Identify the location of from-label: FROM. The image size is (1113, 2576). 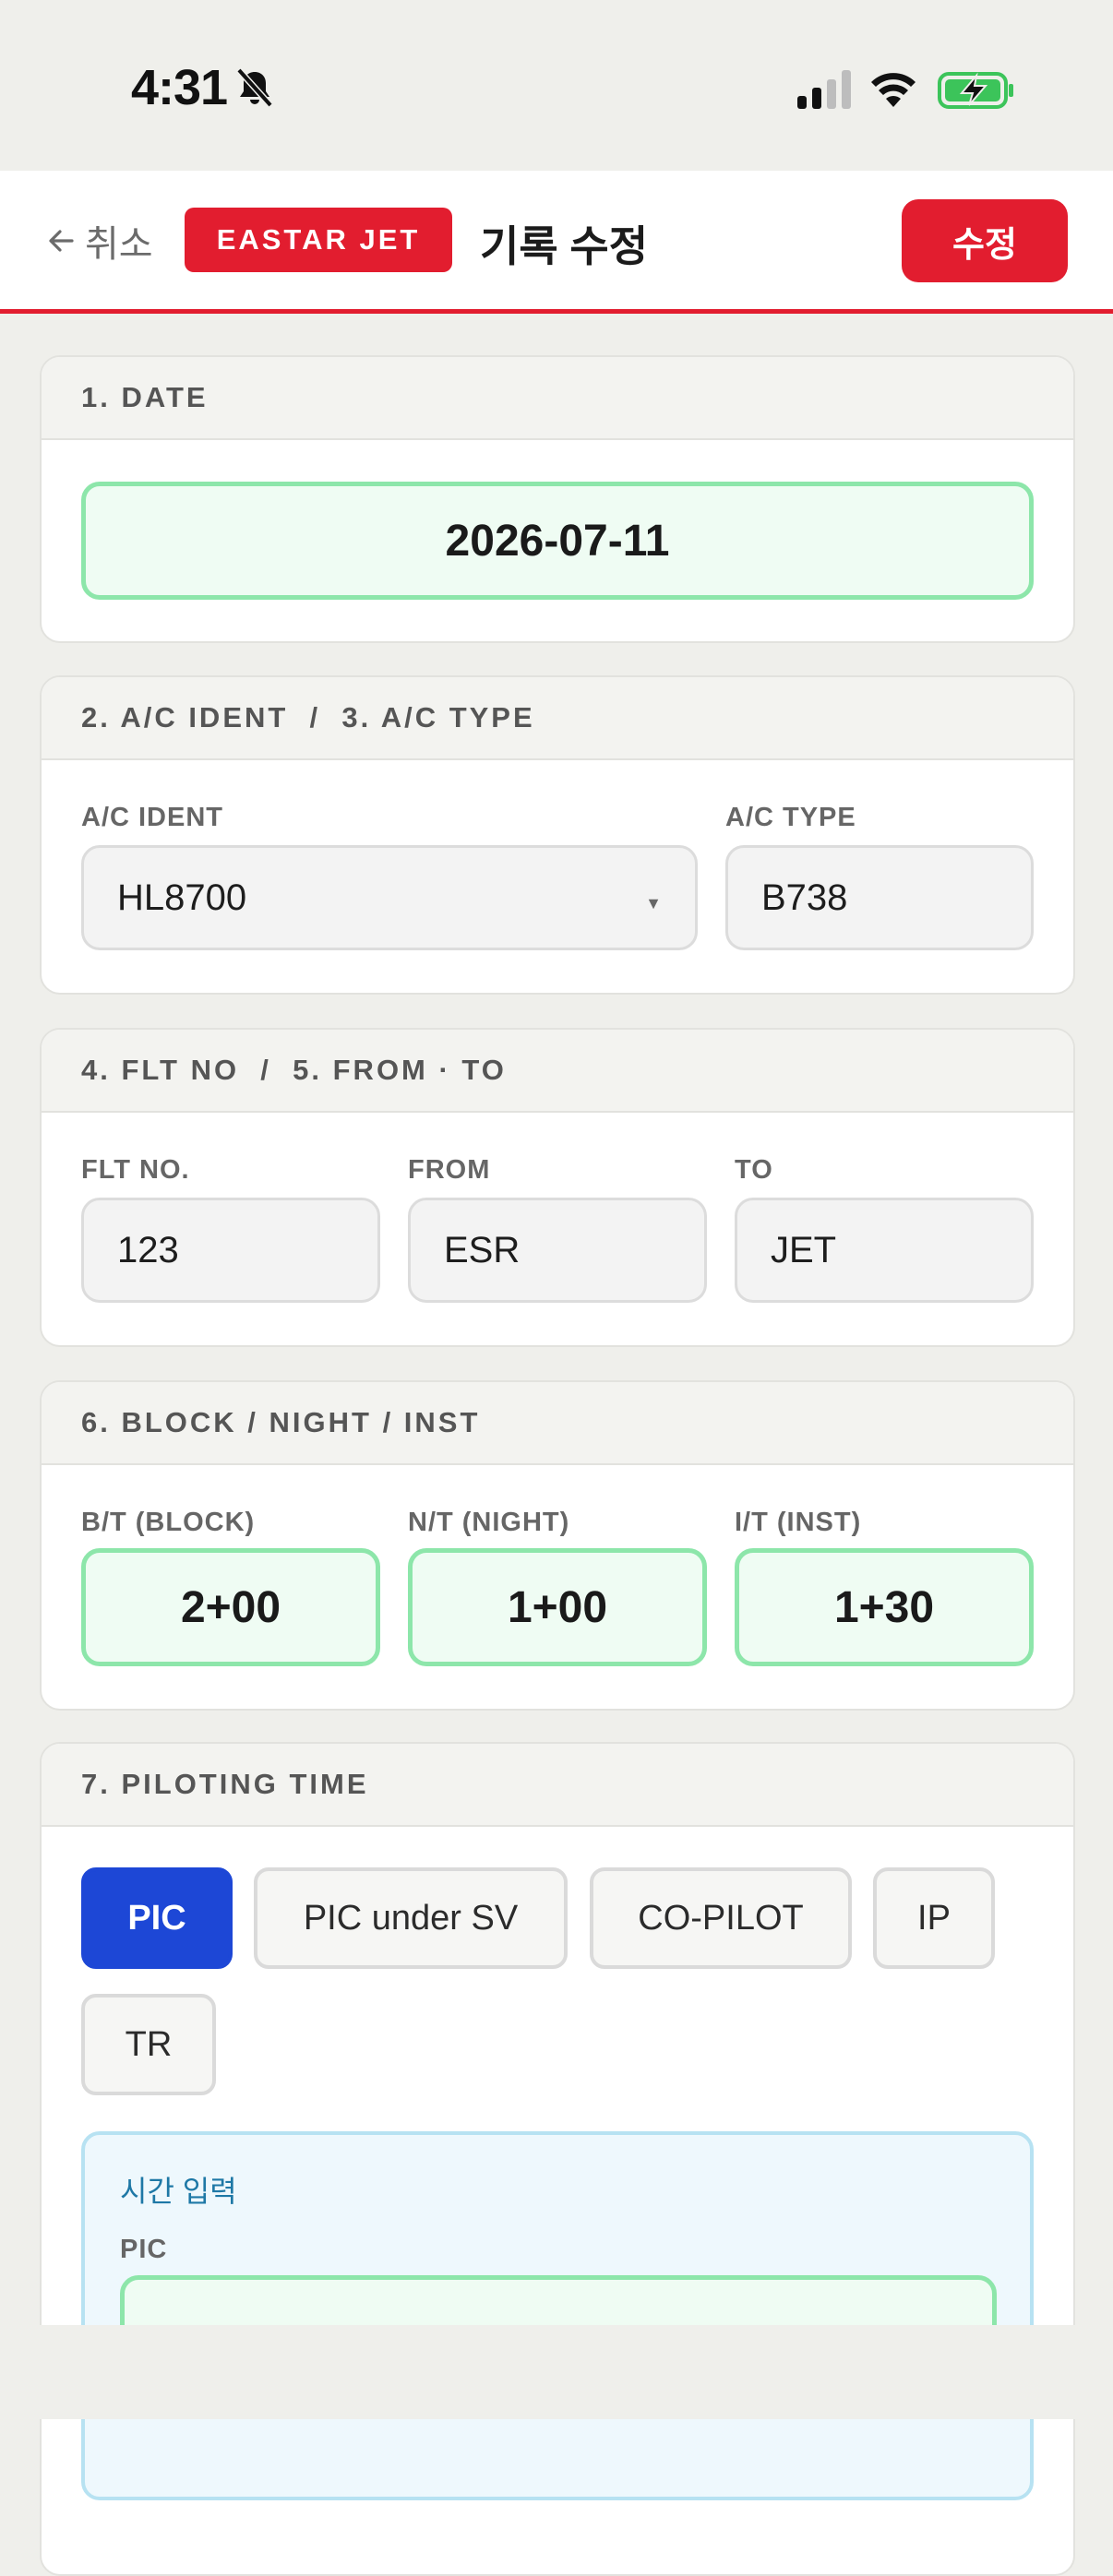
(449, 1170).